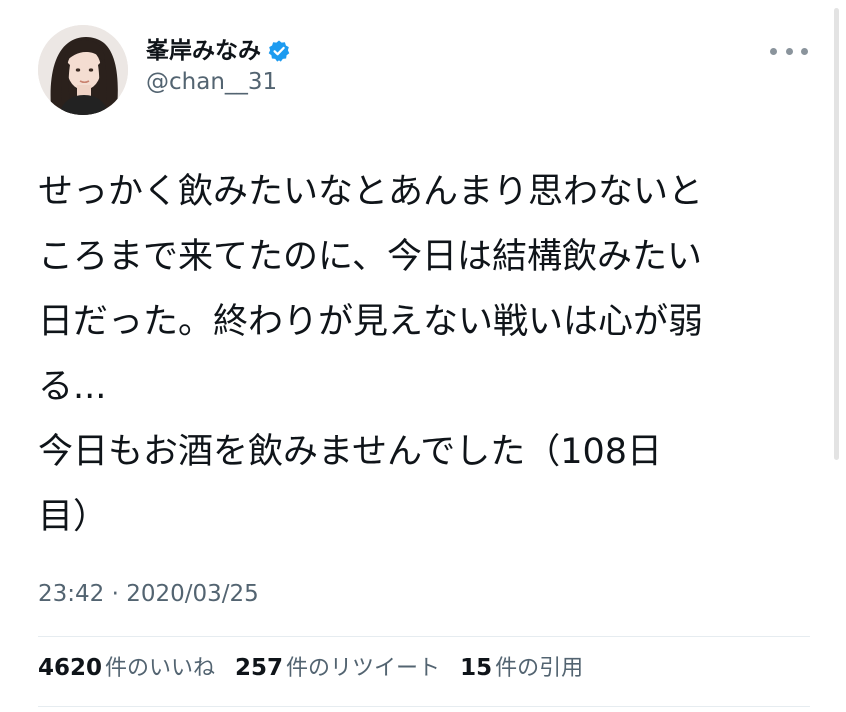 The width and height of the screenshot is (846, 712). I want to click on retweets-count: 257, so click(259, 668).